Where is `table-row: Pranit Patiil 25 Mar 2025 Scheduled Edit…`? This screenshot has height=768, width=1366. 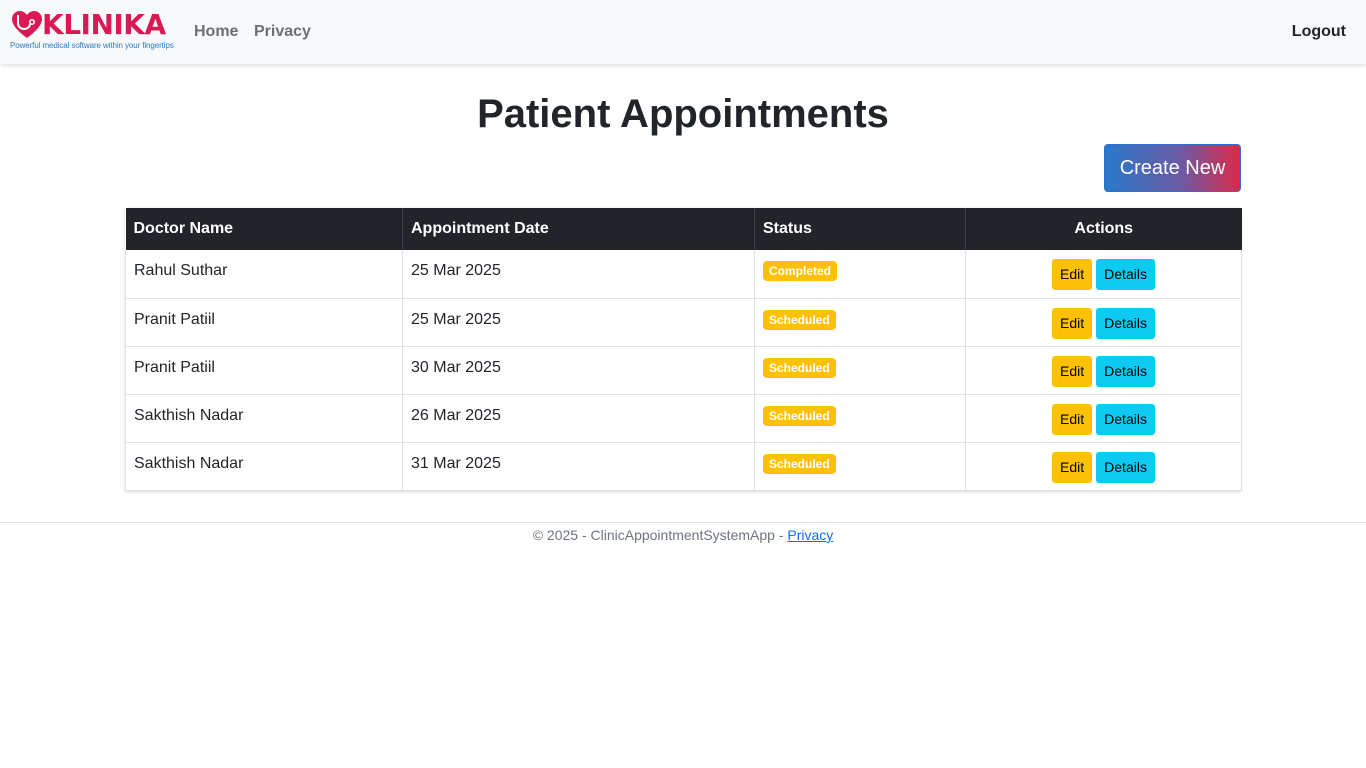 table-row: Pranit Patiil 25 Mar 2025 Scheduled Edit… is located at coordinates (683, 322).